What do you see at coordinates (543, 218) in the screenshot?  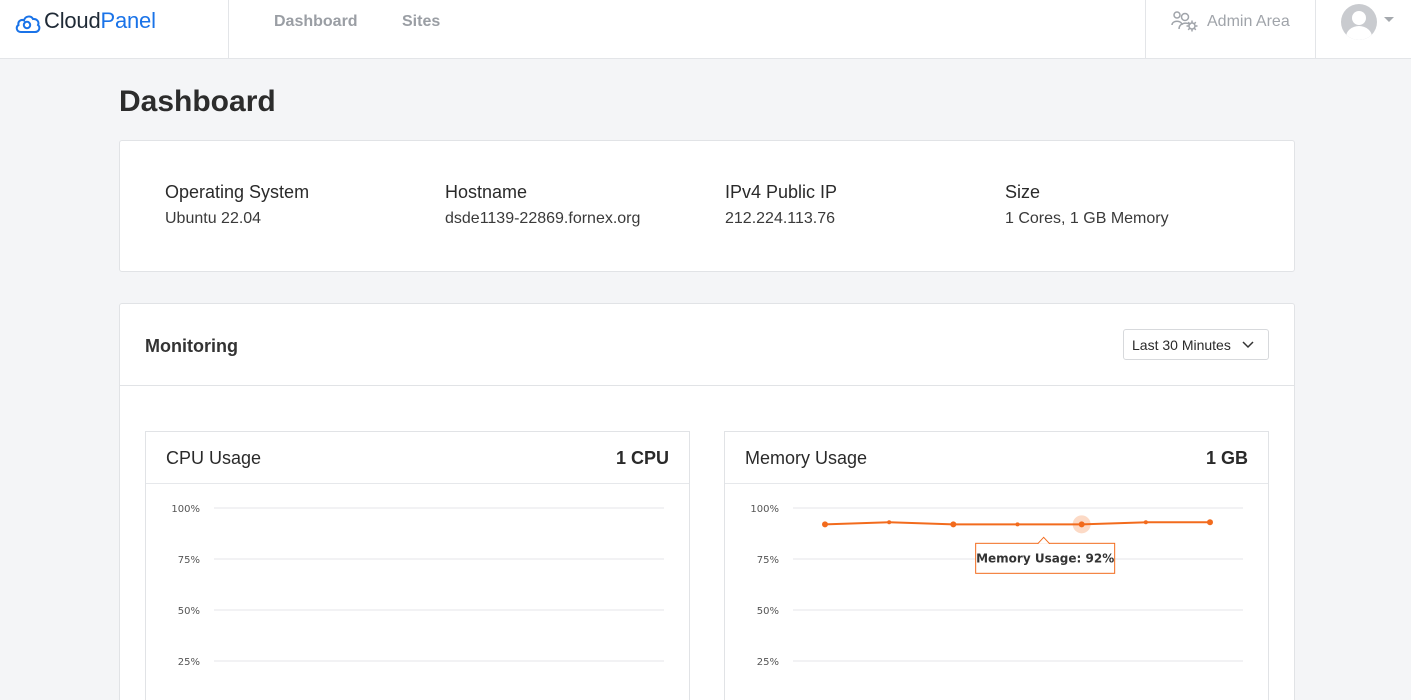 I see `info-value: dsde1139-22869.fornex.org` at bounding box center [543, 218].